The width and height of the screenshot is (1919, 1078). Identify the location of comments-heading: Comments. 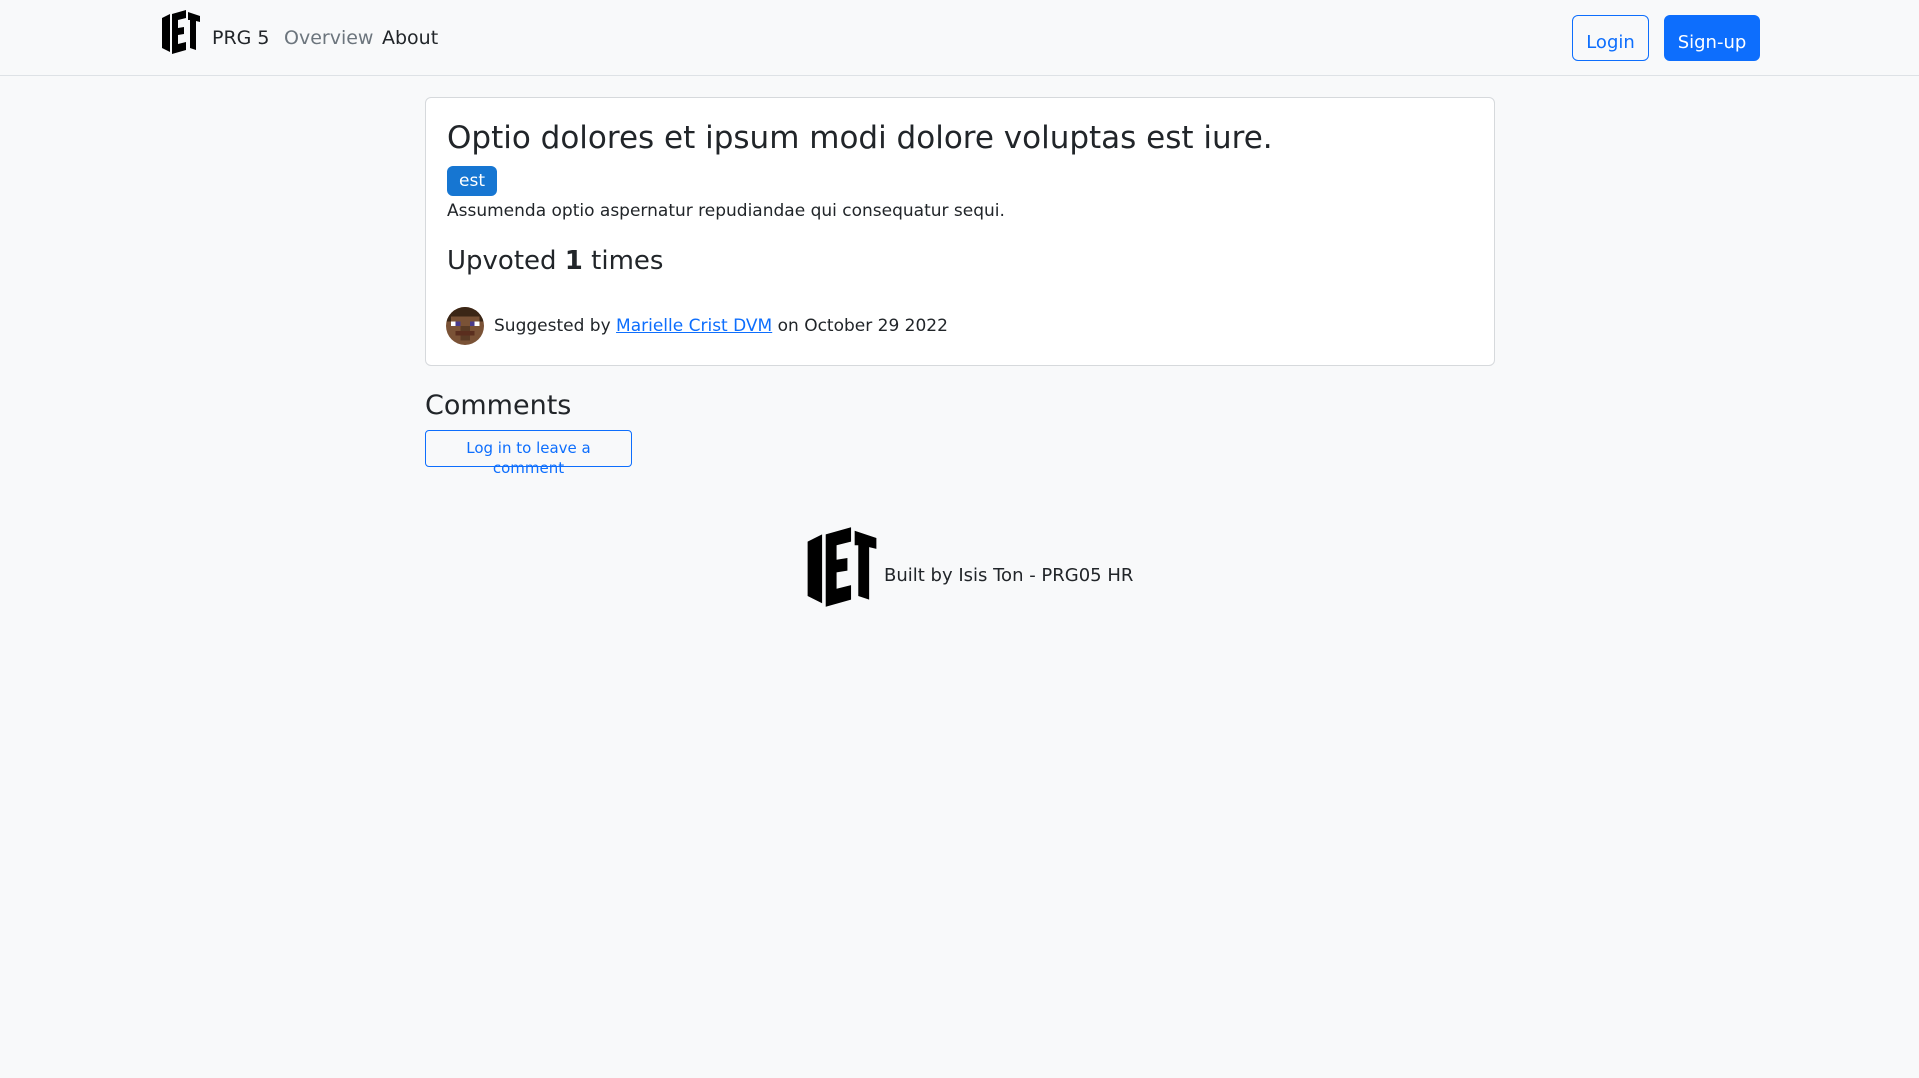
(498, 405).